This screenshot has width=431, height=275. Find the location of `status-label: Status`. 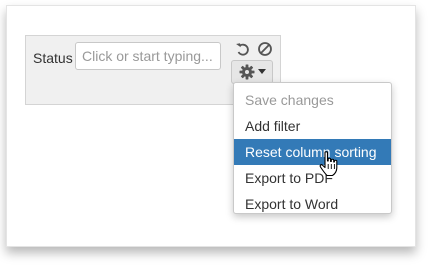

status-label: Status is located at coordinates (53, 58).